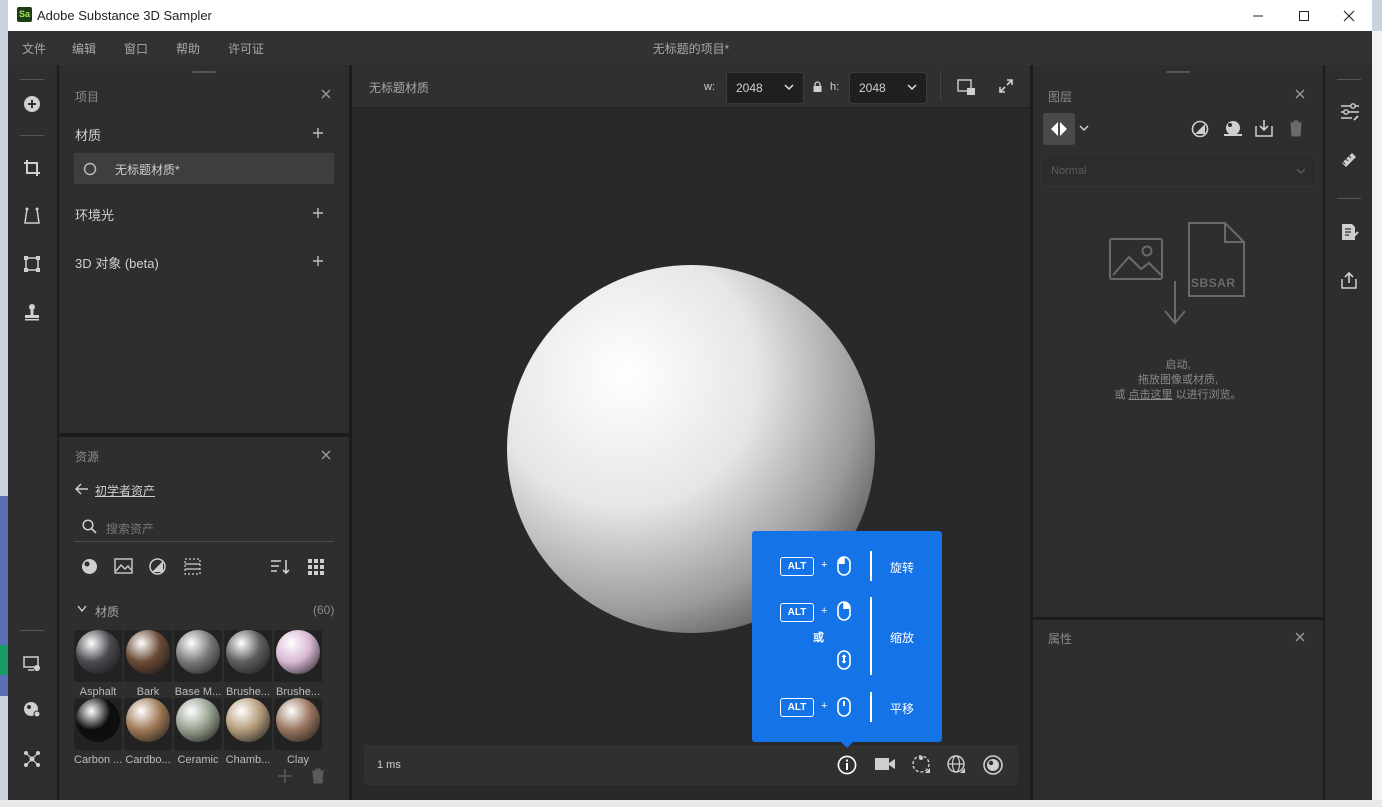 Image resolution: width=1382 pixels, height=807 pixels. I want to click on crop-icon, so click(32, 168).